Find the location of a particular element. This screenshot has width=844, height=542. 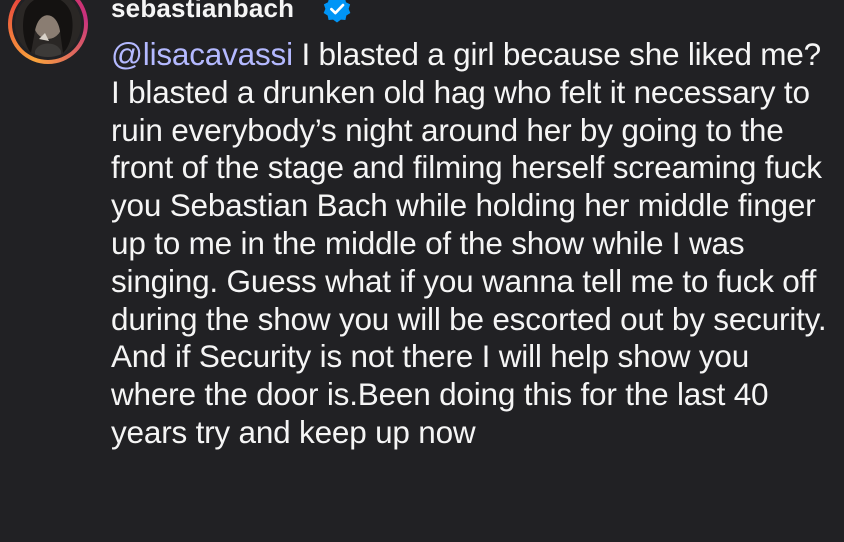

mention-at-icon: @ is located at coordinates (127, 54).